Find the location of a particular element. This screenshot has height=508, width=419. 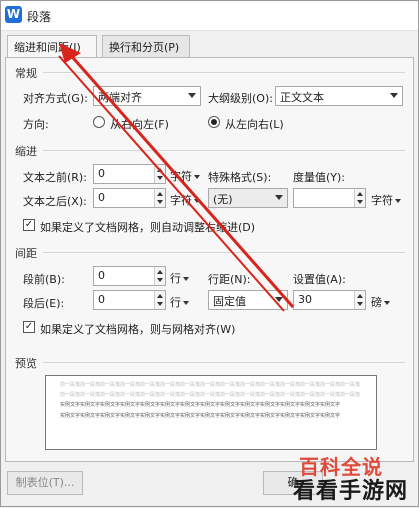

direction-label: 方向: is located at coordinates (36, 124).